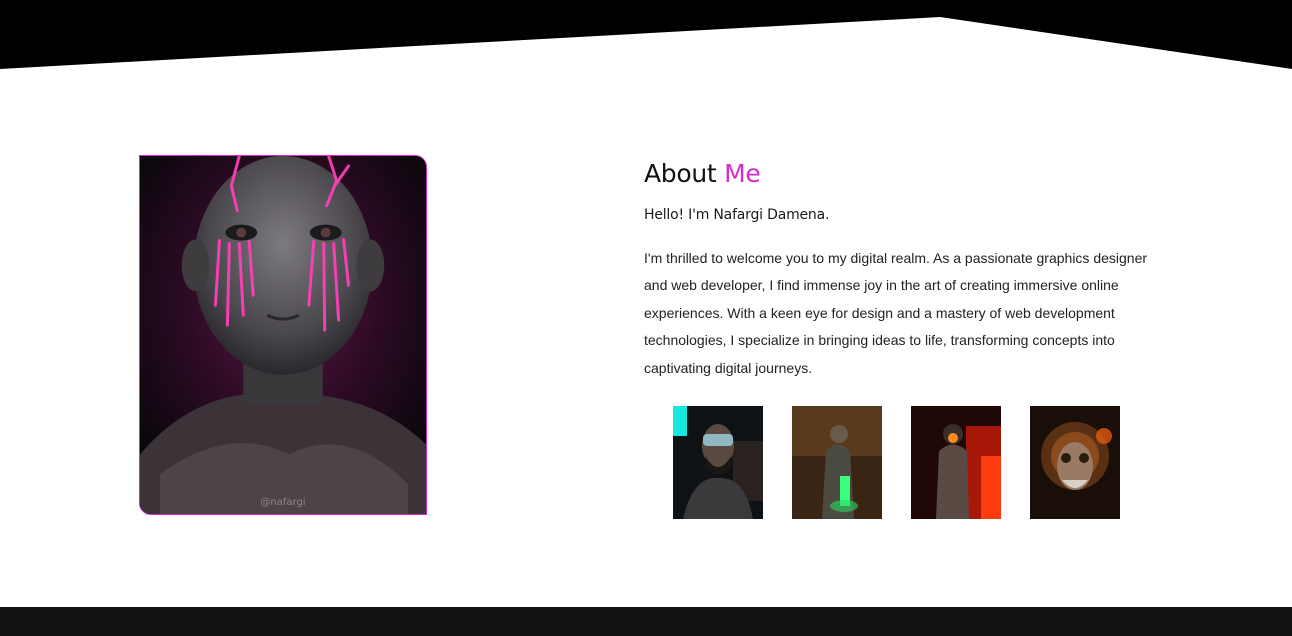 Image resolution: width=1292 pixels, height=636 pixels. I want to click on about-heading: About Me, so click(904, 174).